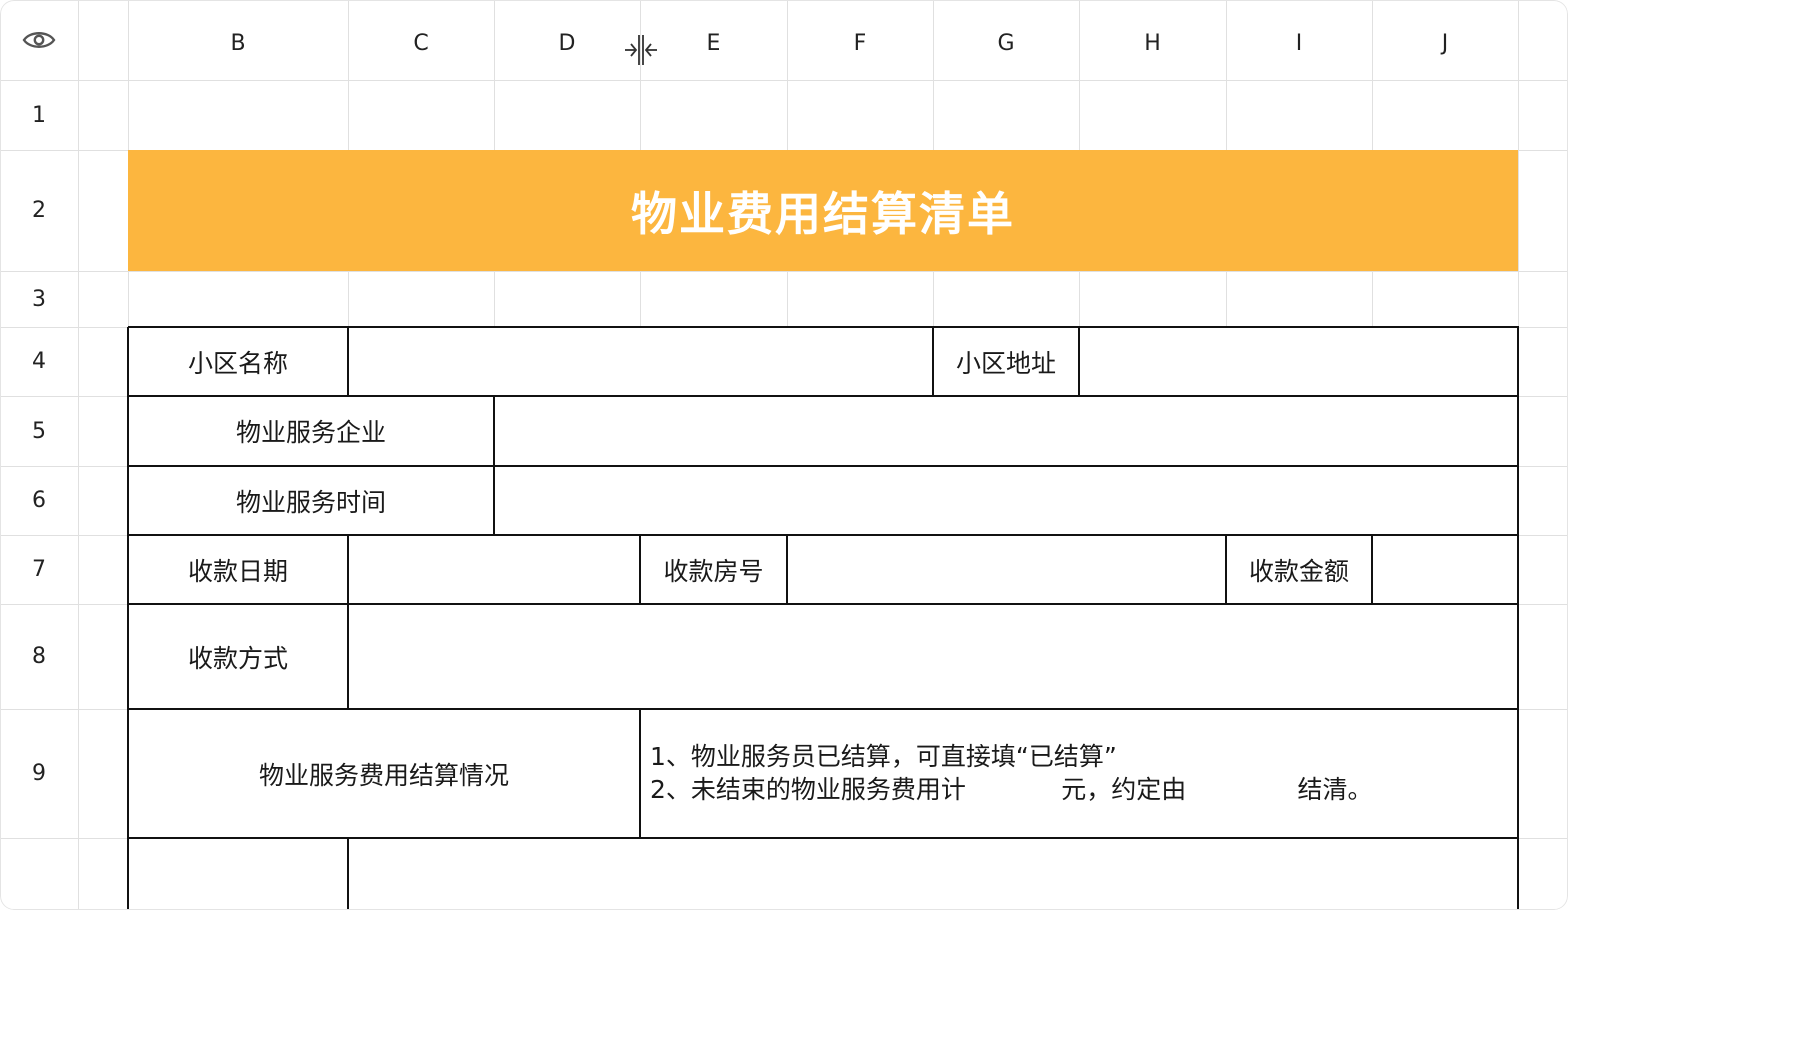 The width and height of the screenshot is (1815, 1053). Describe the element at coordinates (713, 43) in the screenshot. I see `column-header-e: E` at that location.